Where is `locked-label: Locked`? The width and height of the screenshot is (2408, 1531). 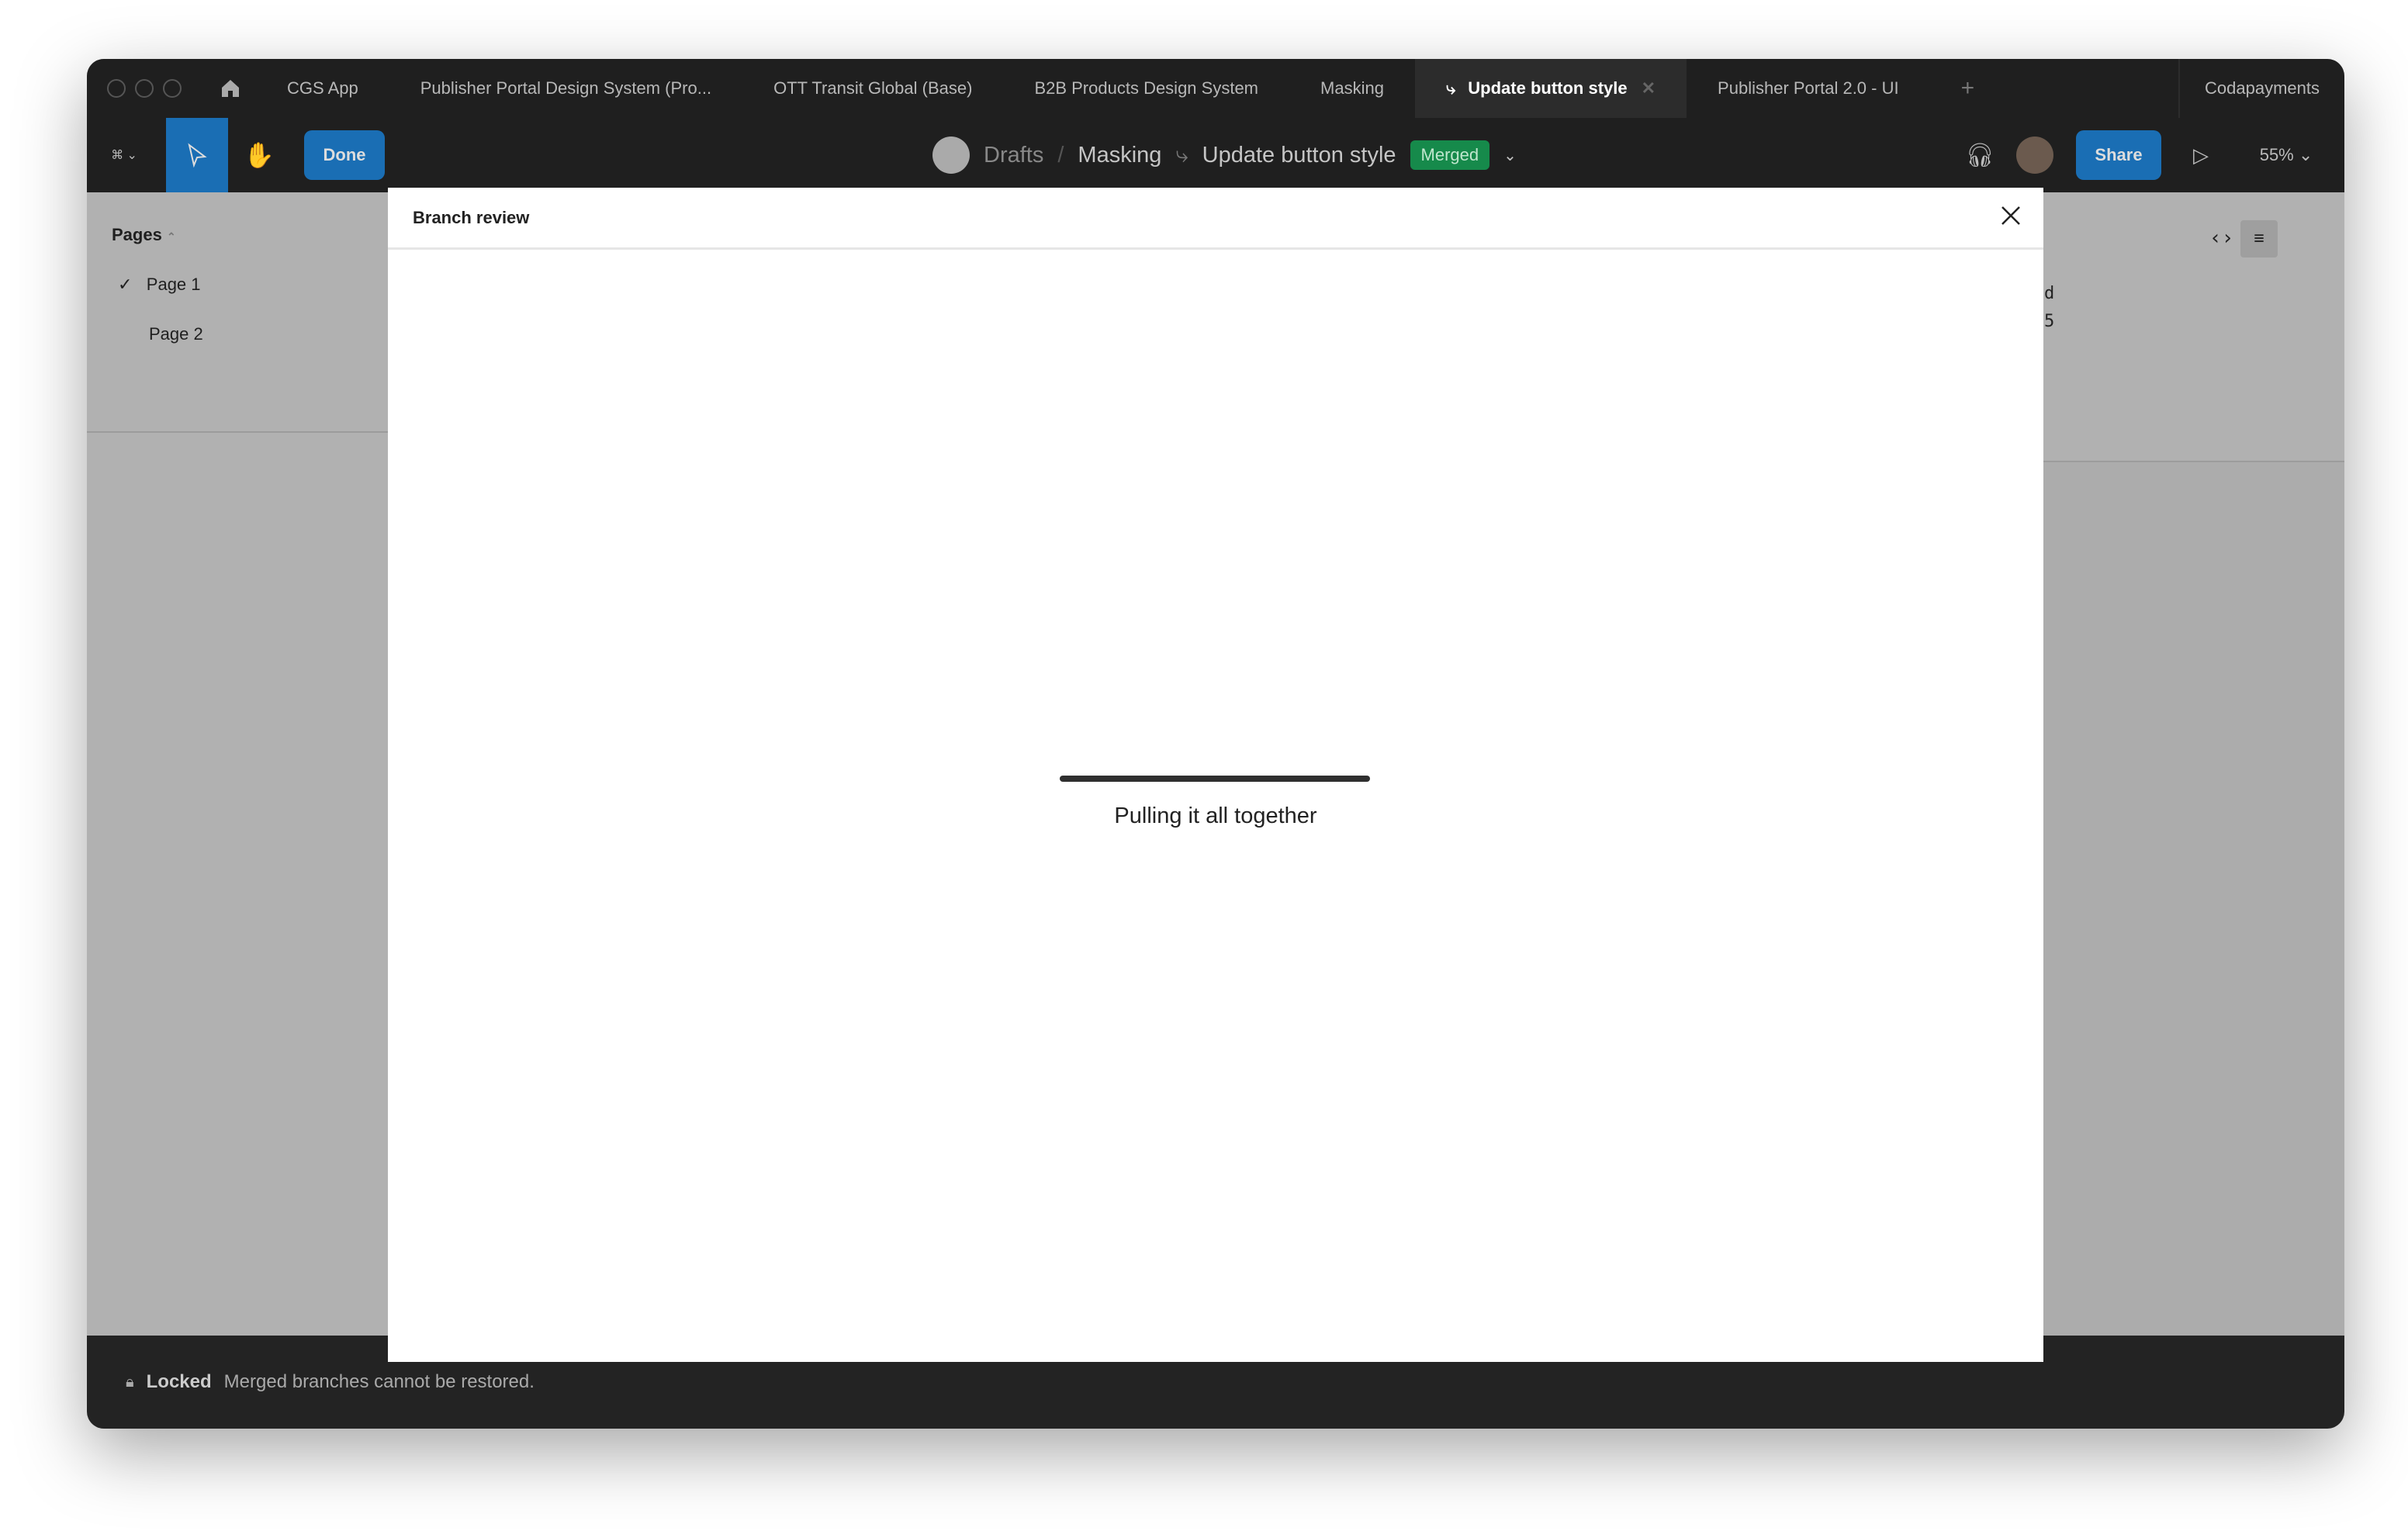 locked-label: Locked is located at coordinates (179, 1381).